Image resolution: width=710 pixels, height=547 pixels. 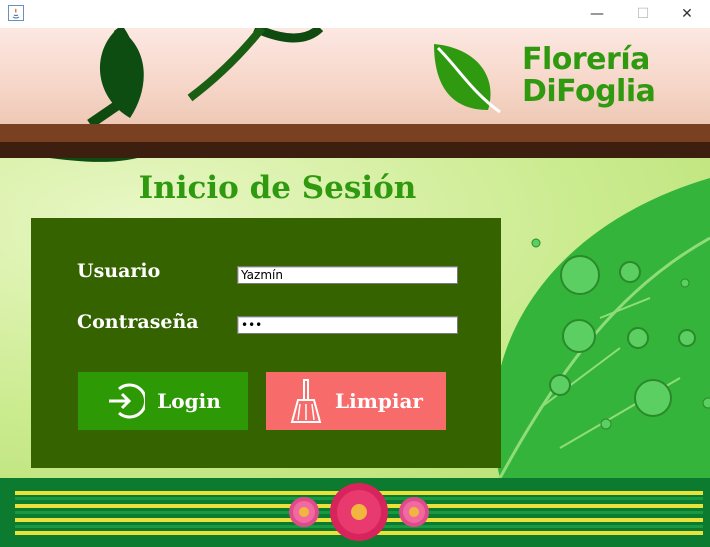 I want to click on clear-button-label: Limpiar, so click(x=379, y=401).